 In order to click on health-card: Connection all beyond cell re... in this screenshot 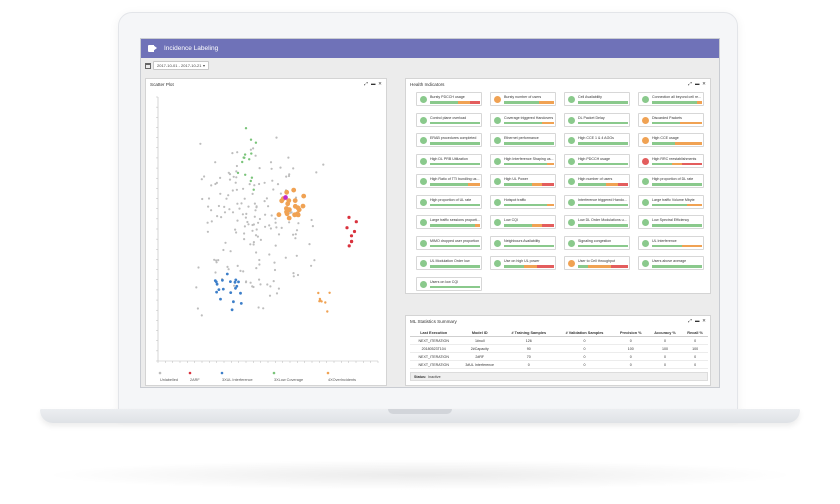, I will do `click(671, 99)`.